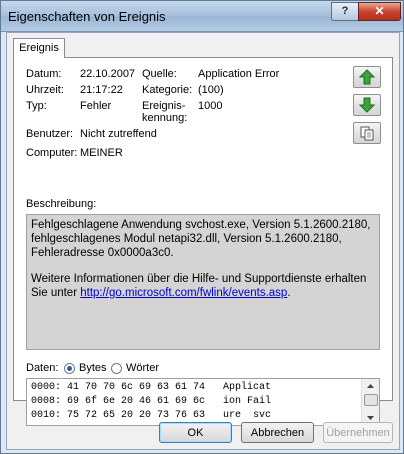  I want to click on datum-label: Datum:, so click(44, 74).